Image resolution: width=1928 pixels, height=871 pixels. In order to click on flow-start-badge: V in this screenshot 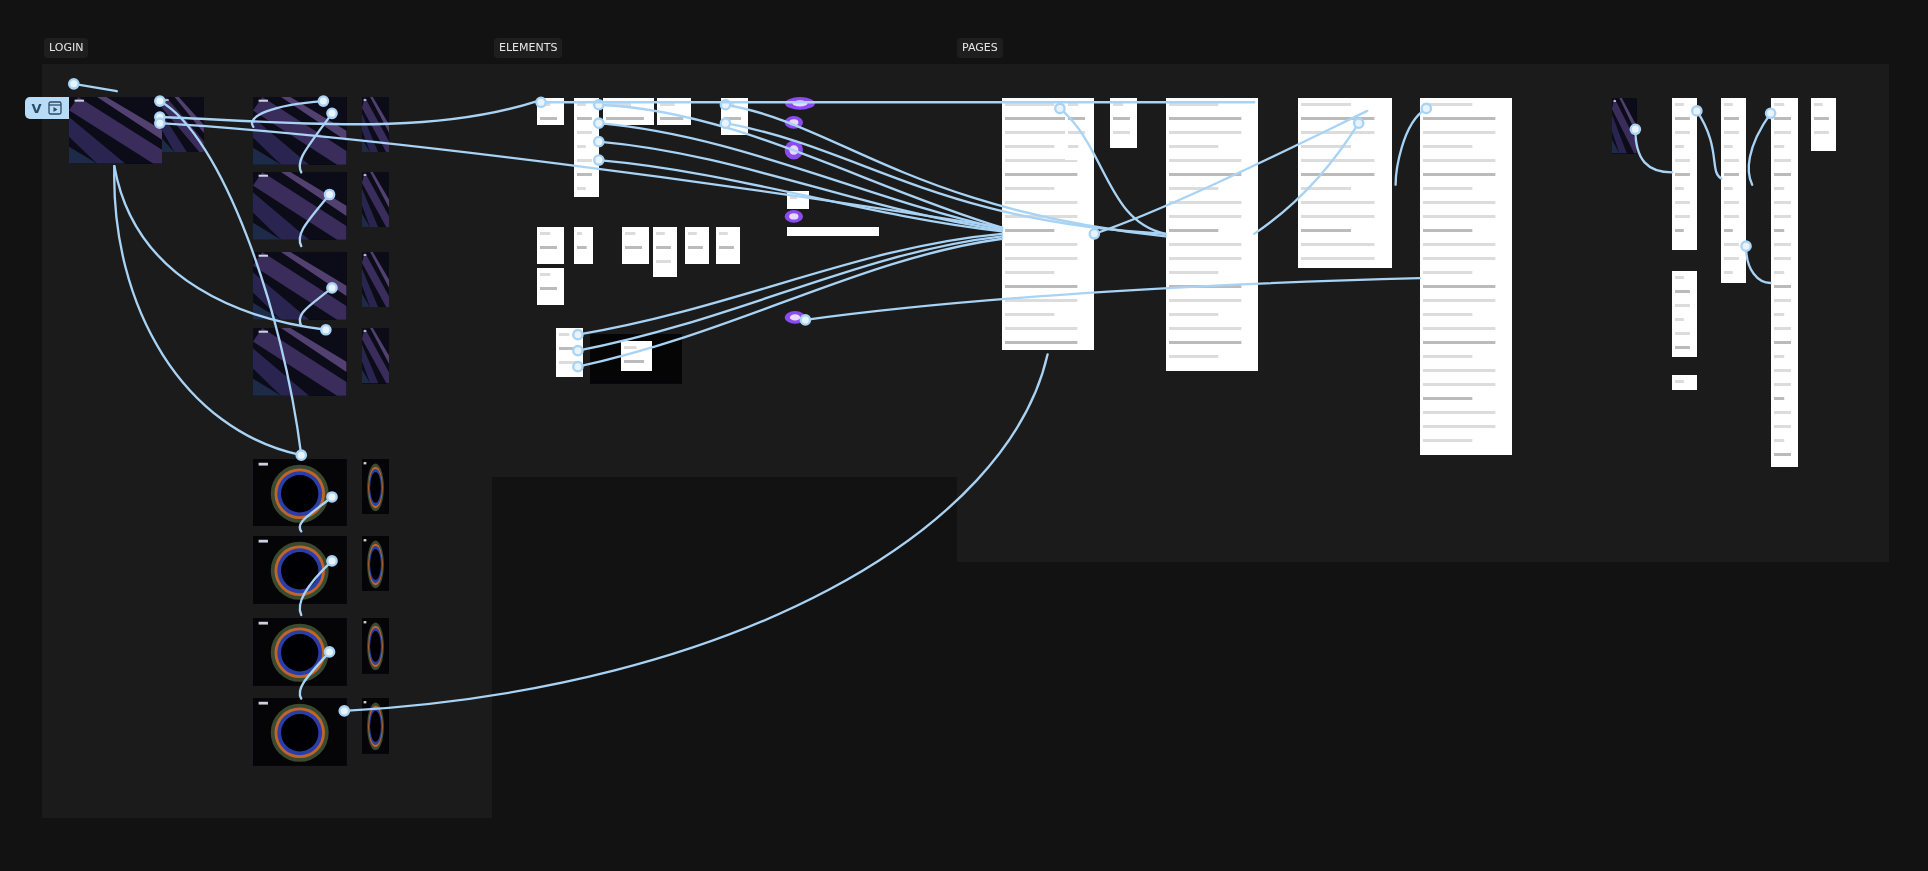, I will do `click(46, 108)`.